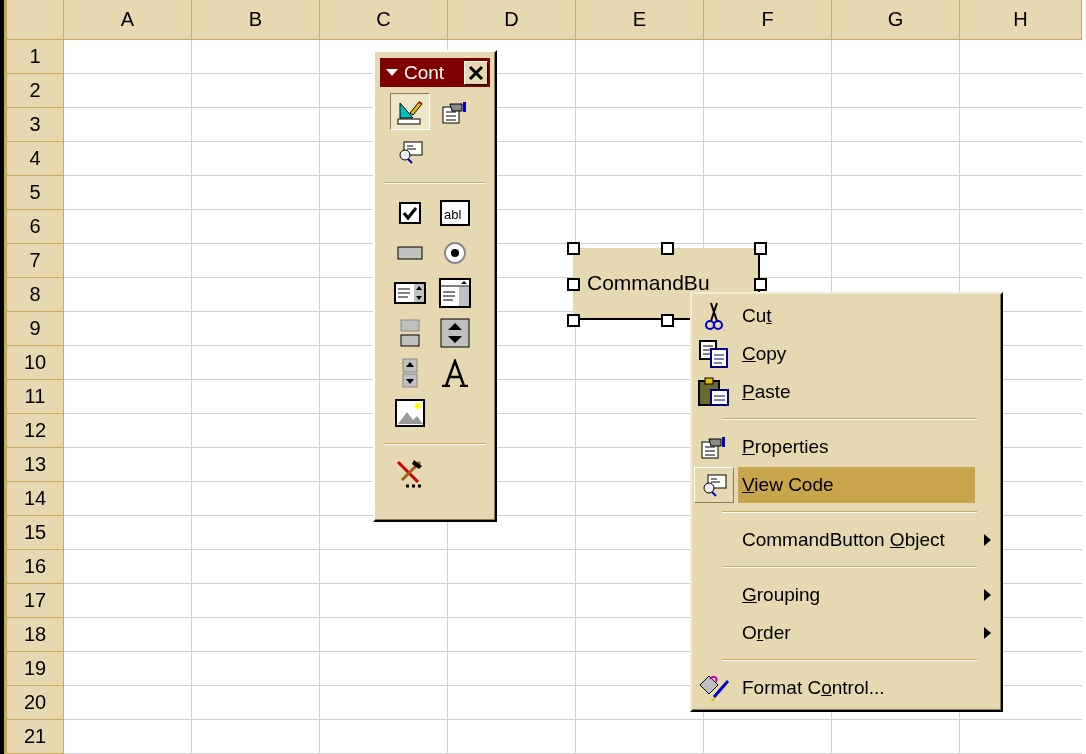  I want to click on copy-icon, so click(714, 354).